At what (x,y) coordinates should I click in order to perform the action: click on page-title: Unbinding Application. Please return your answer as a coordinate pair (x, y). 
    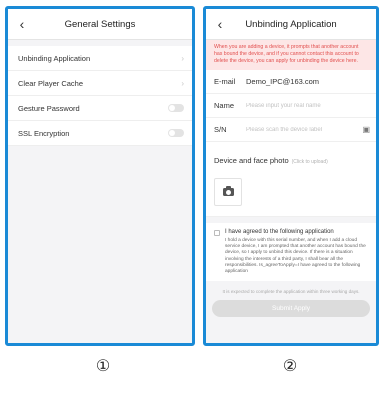
    Looking at the image, I should click on (291, 24).